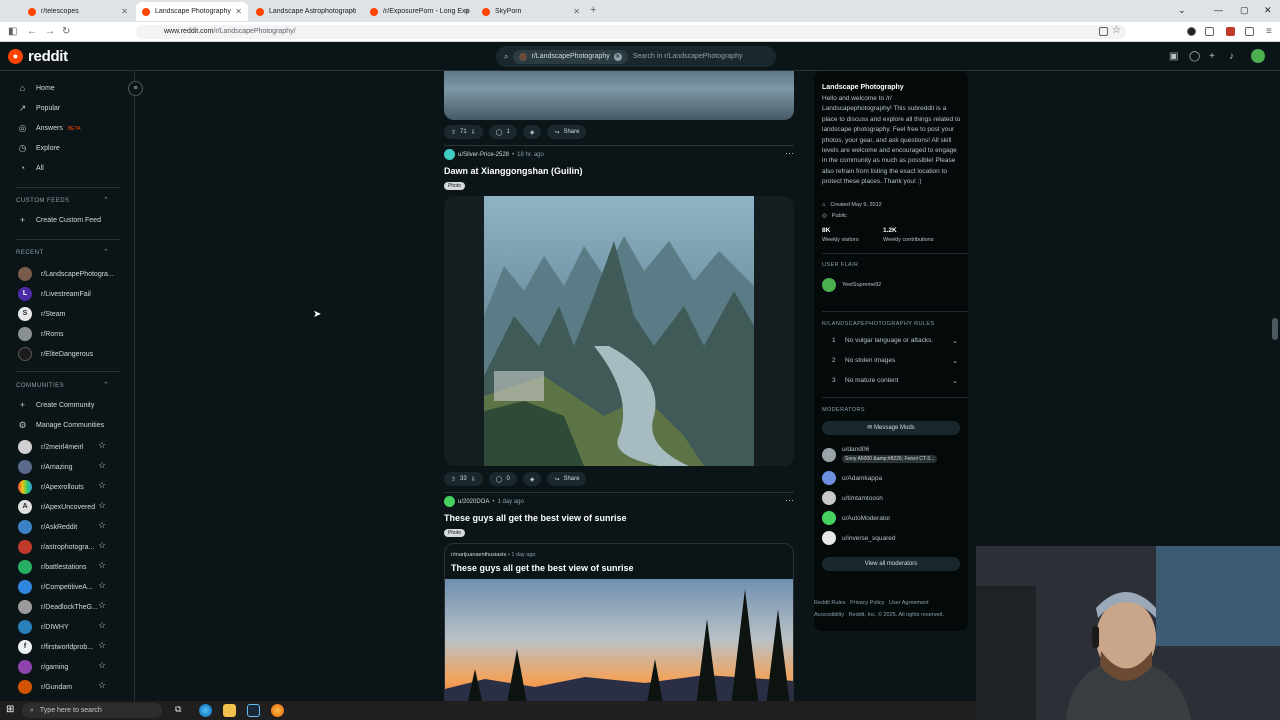  What do you see at coordinates (55, 354) in the screenshot?
I see `recent-item: r/EliteDangerous` at bounding box center [55, 354].